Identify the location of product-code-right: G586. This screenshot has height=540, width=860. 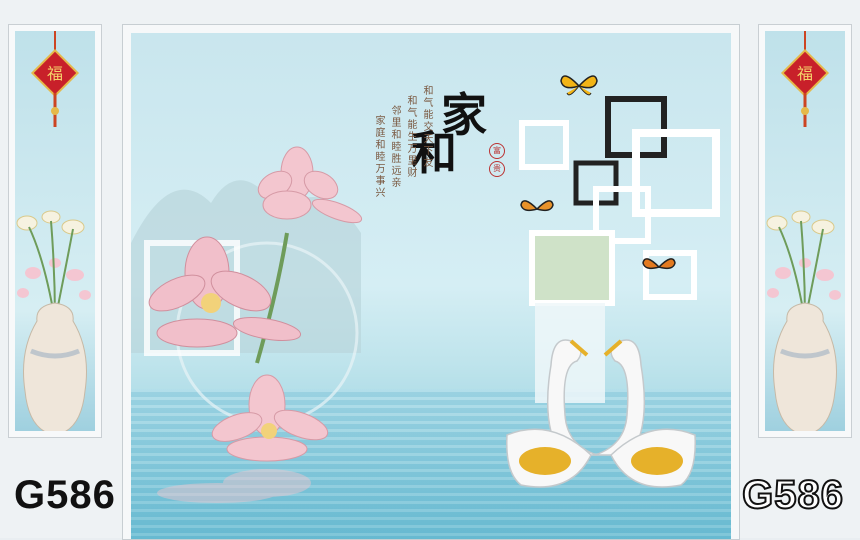
(792, 495).